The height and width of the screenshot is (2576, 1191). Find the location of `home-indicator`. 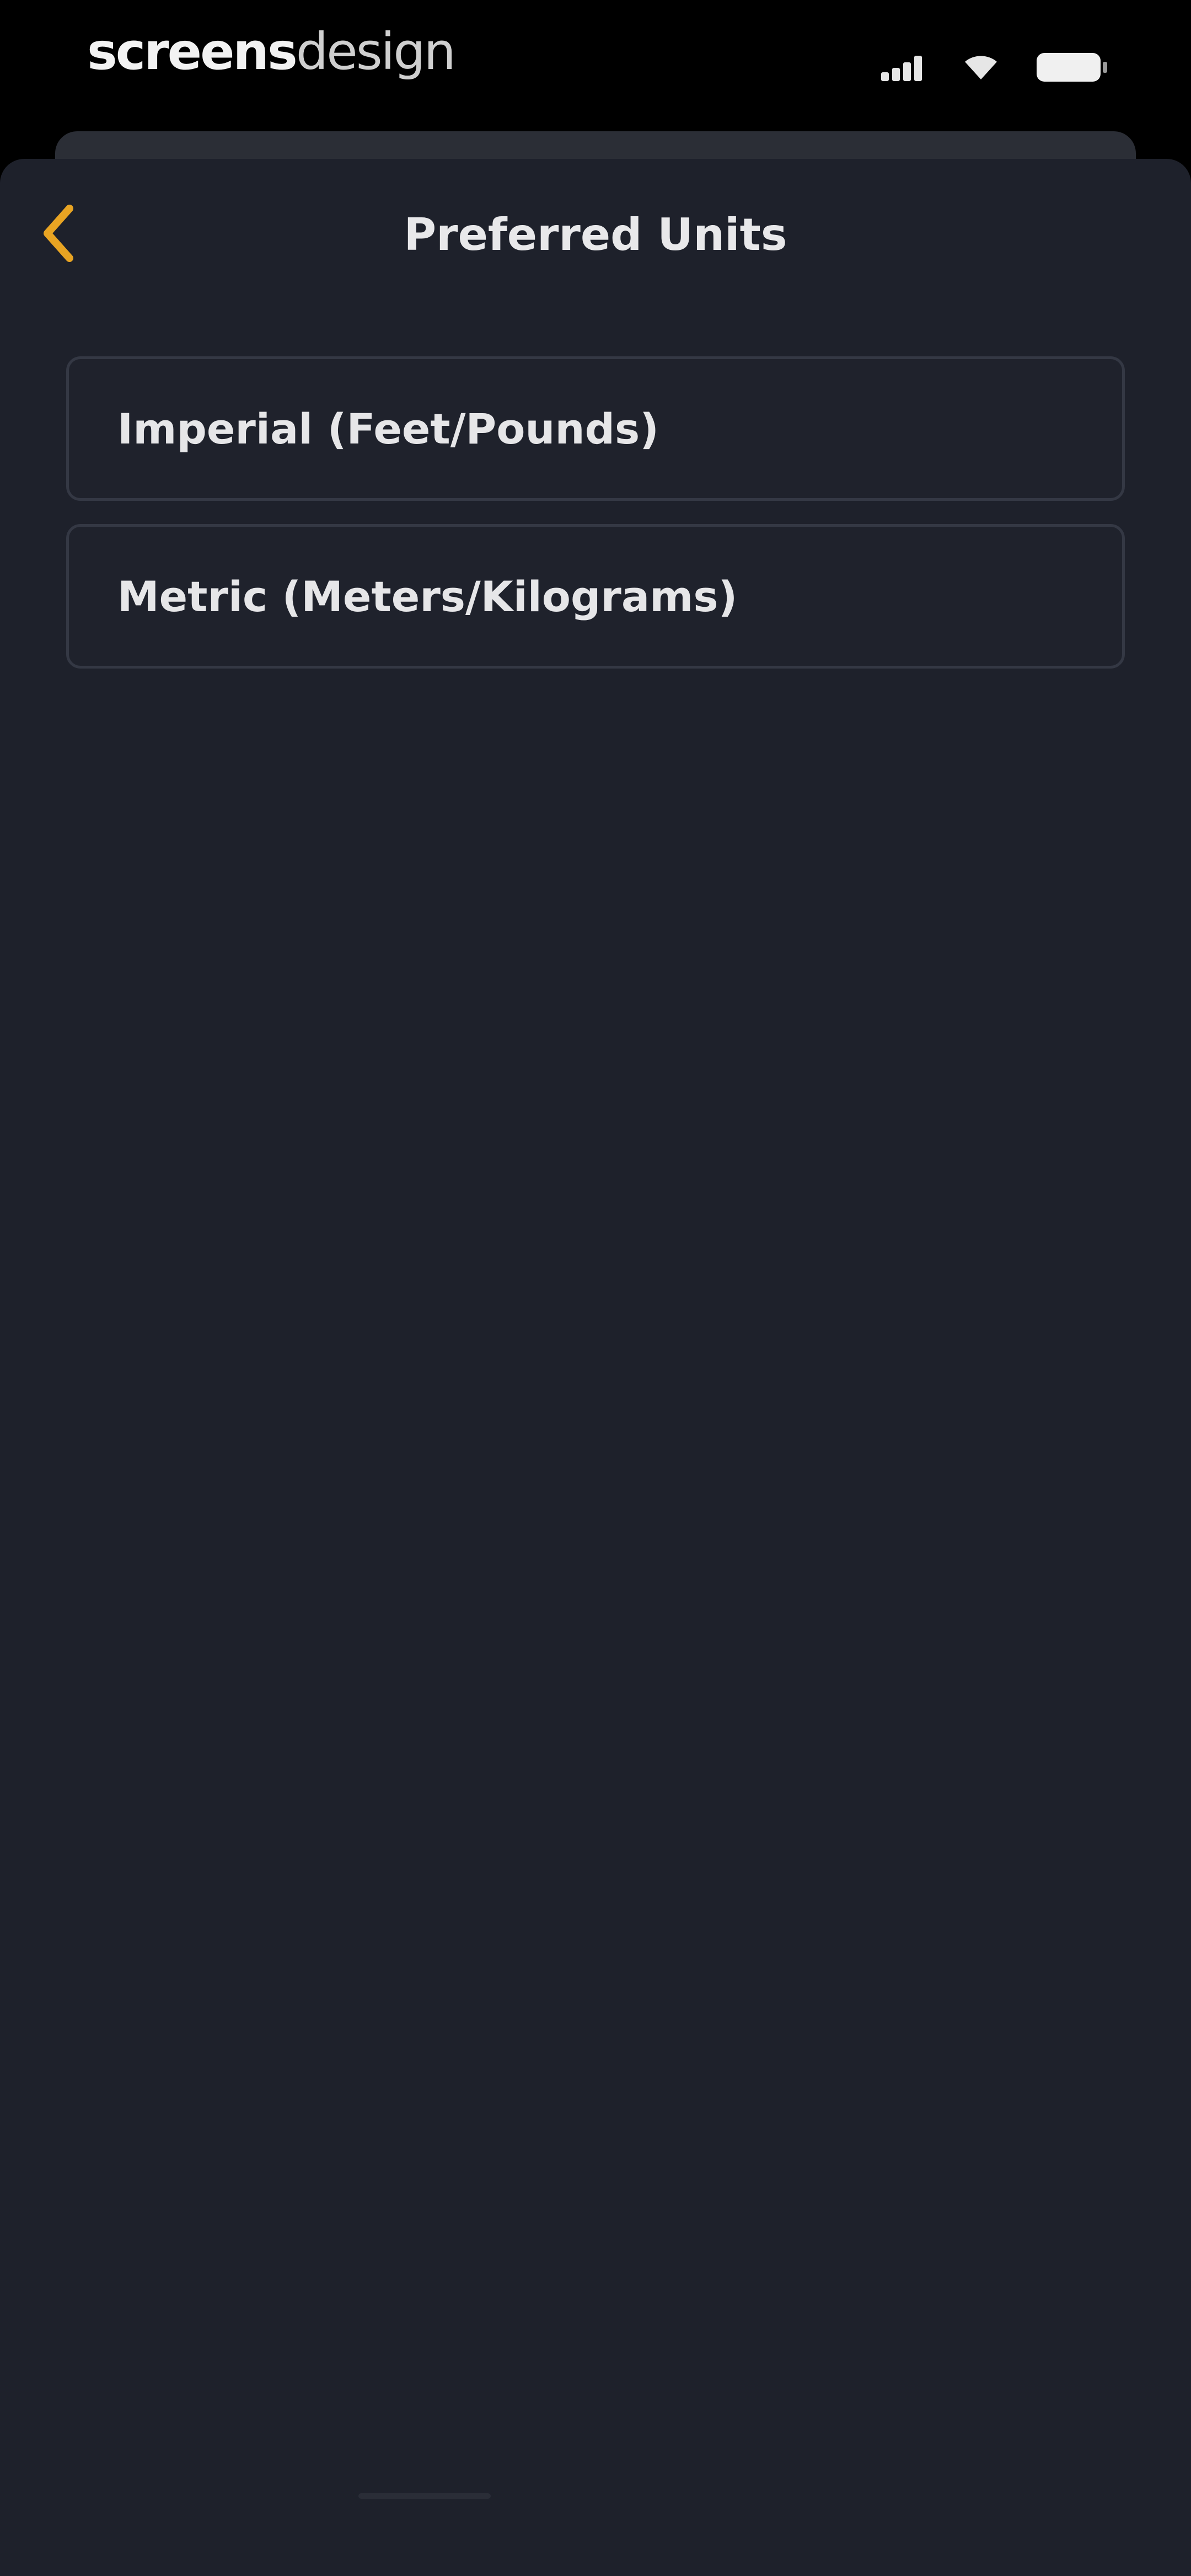

home-indicator is located at coordinates (425, 2496).